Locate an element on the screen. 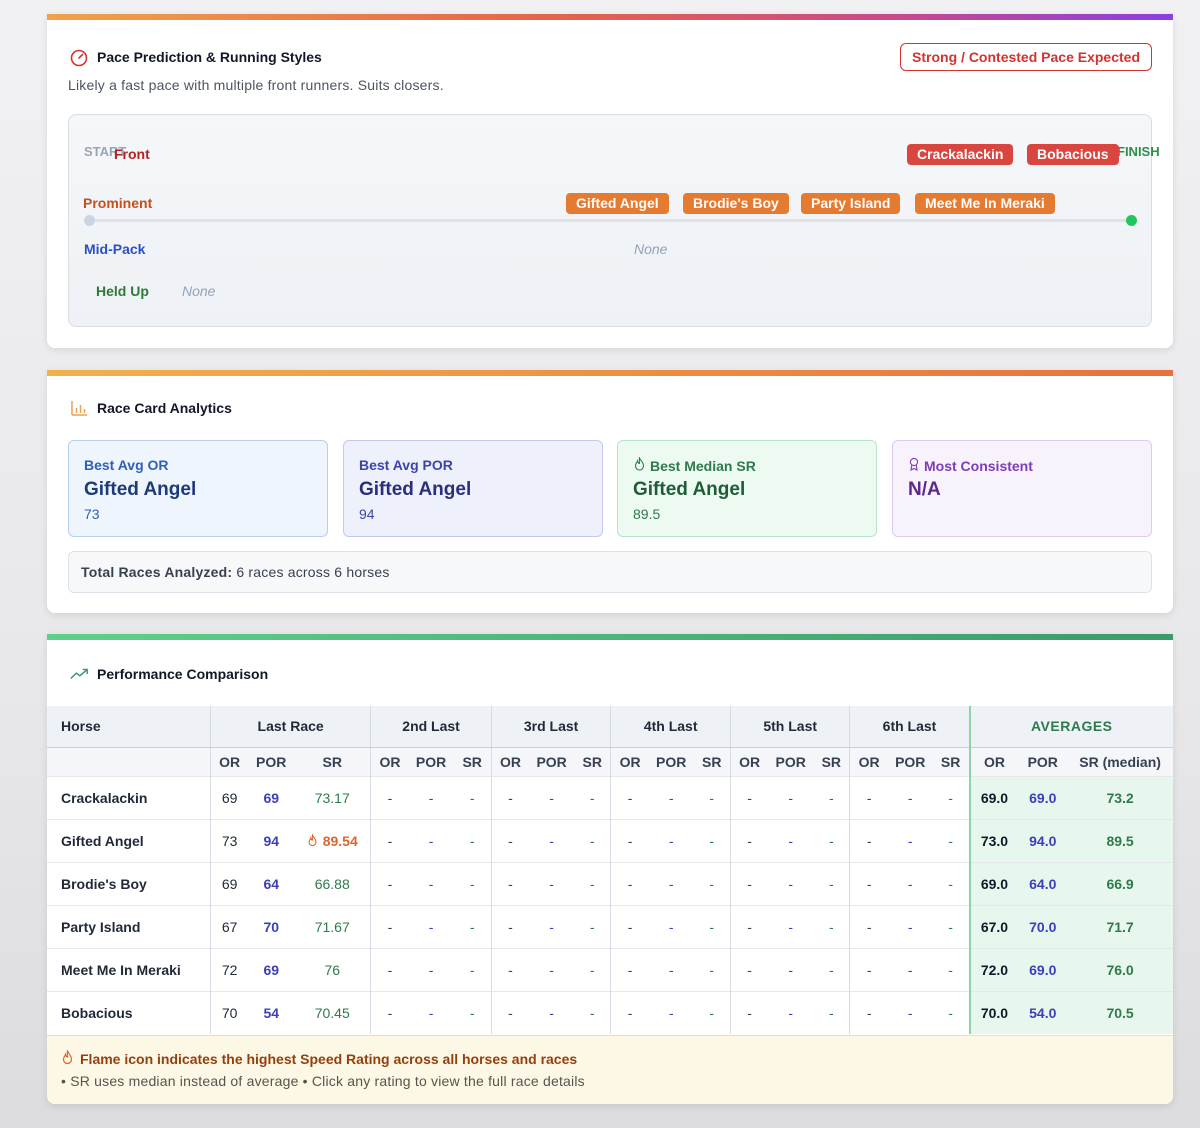 This screenshot has width=1200, height=1128. last-race-or-cell: 70 is located at coordinates (229, 1012).